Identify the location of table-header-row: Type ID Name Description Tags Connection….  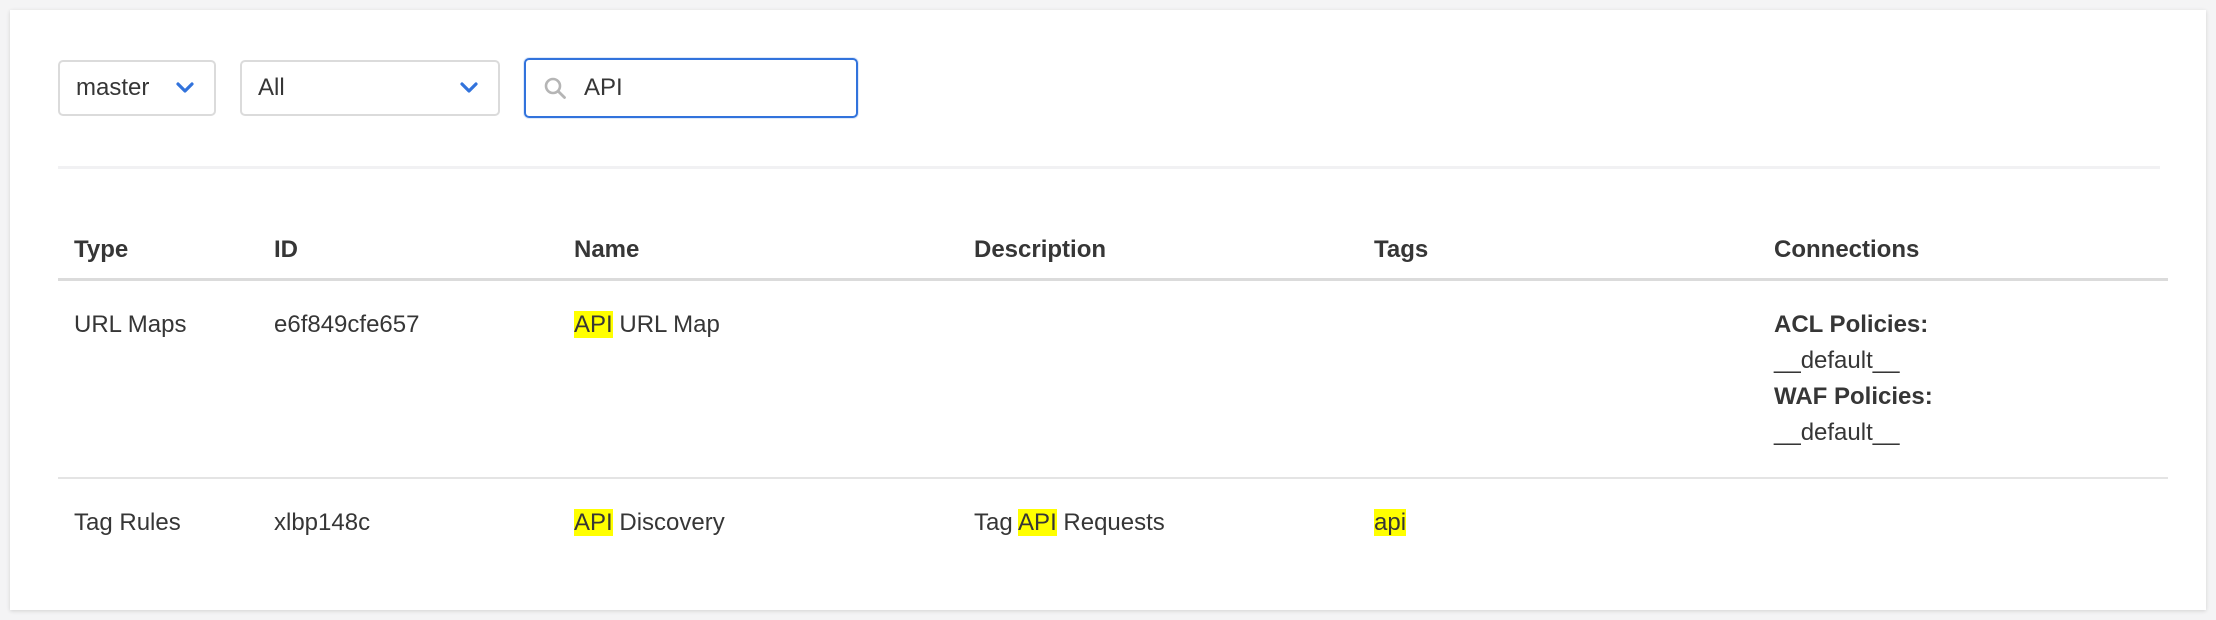
(1113, 251).